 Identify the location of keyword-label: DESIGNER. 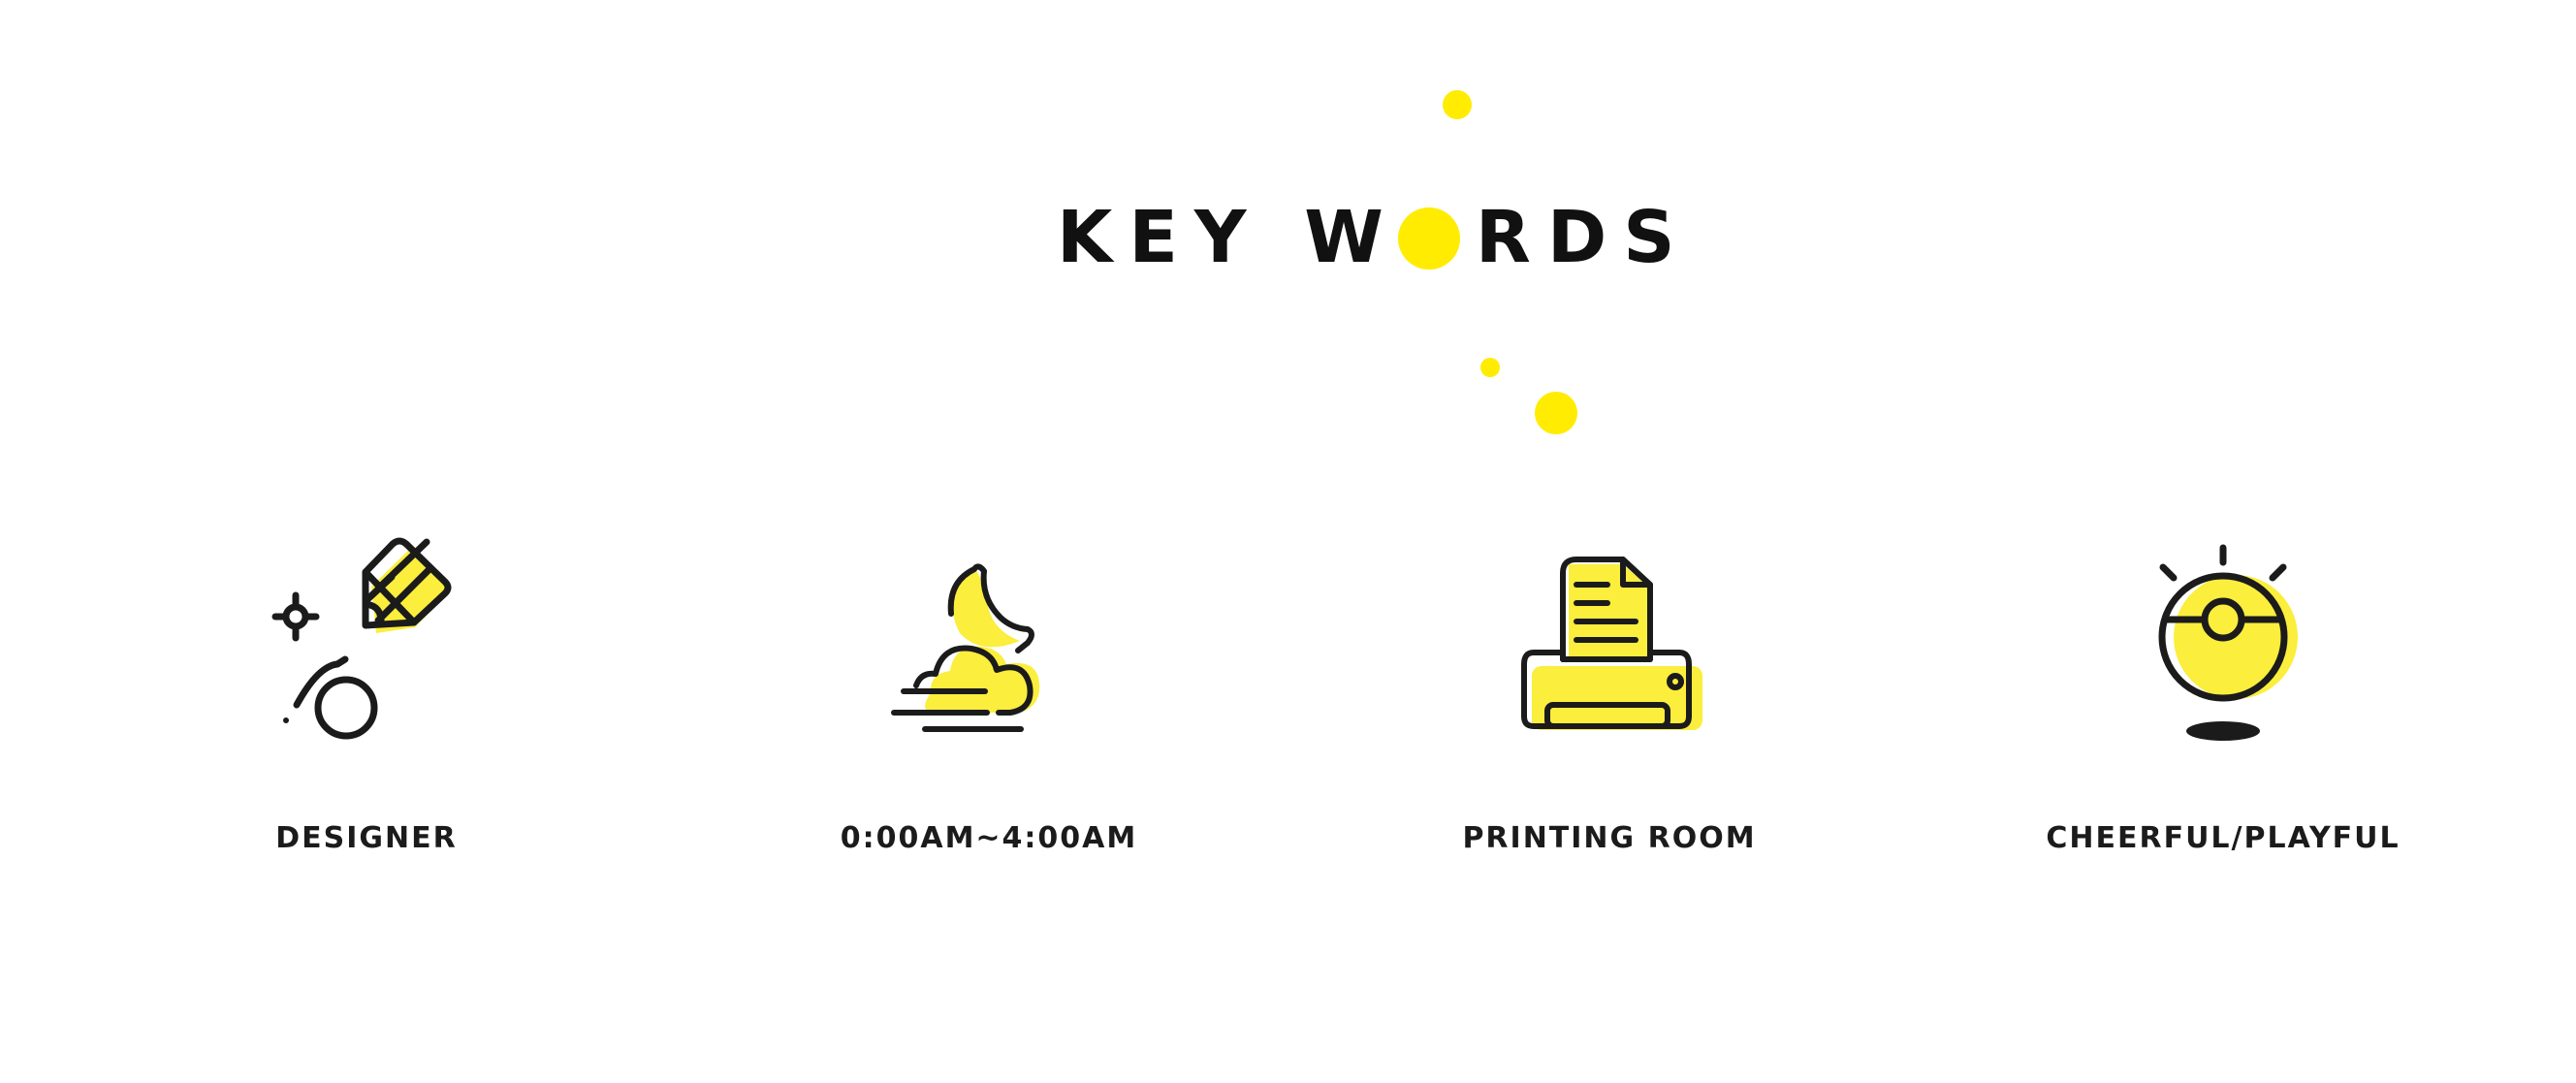
(366, 838).